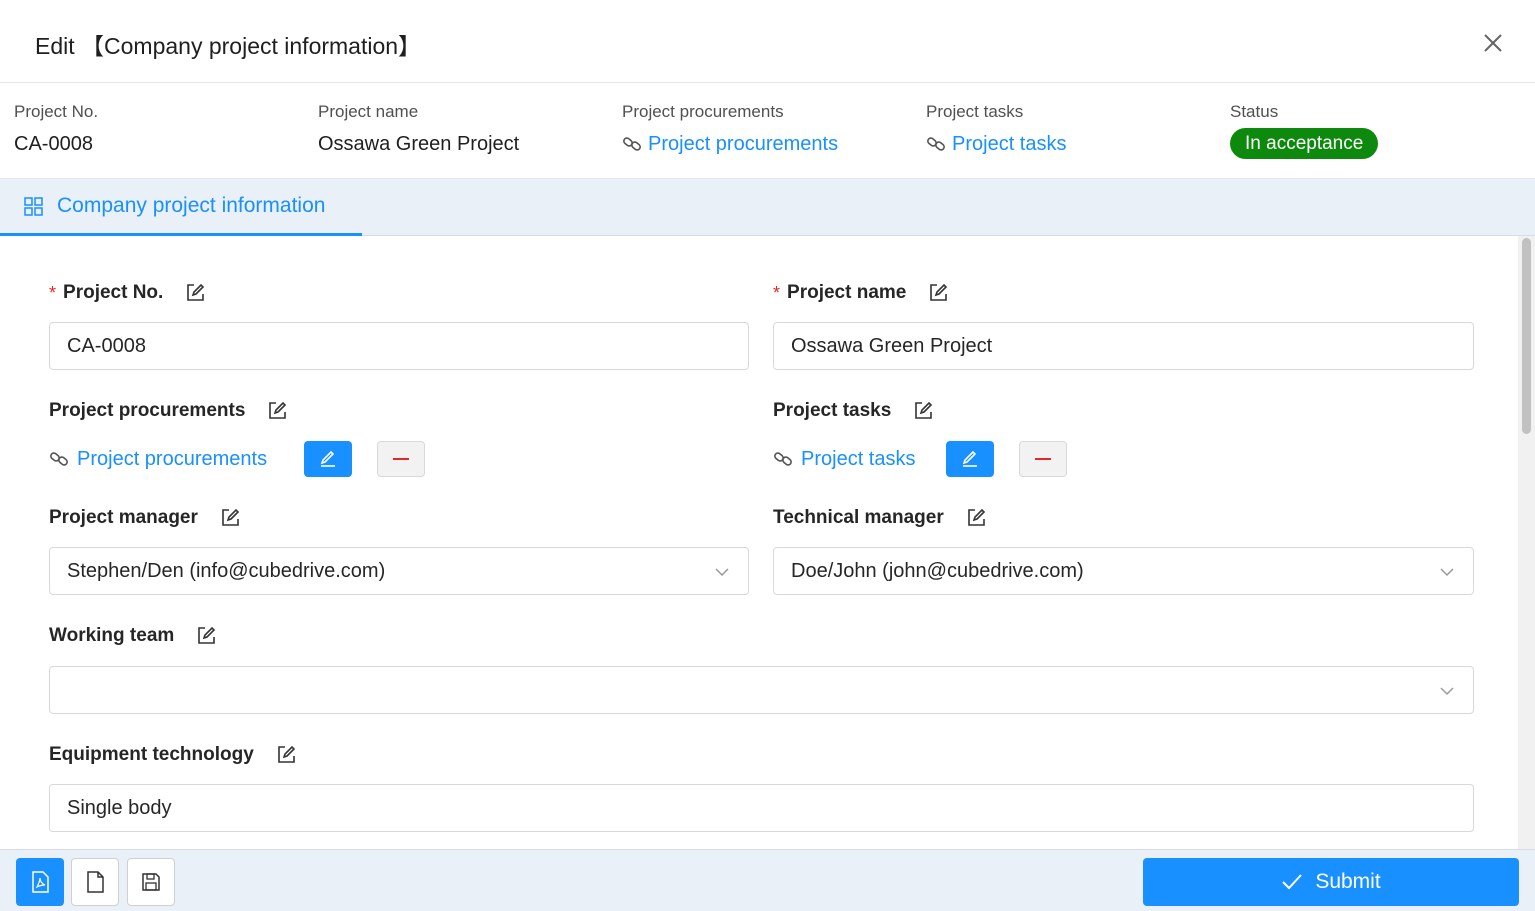 The image size is (1535, 911). I want to click on field-label-text: Project tasks, so click(832, 410).